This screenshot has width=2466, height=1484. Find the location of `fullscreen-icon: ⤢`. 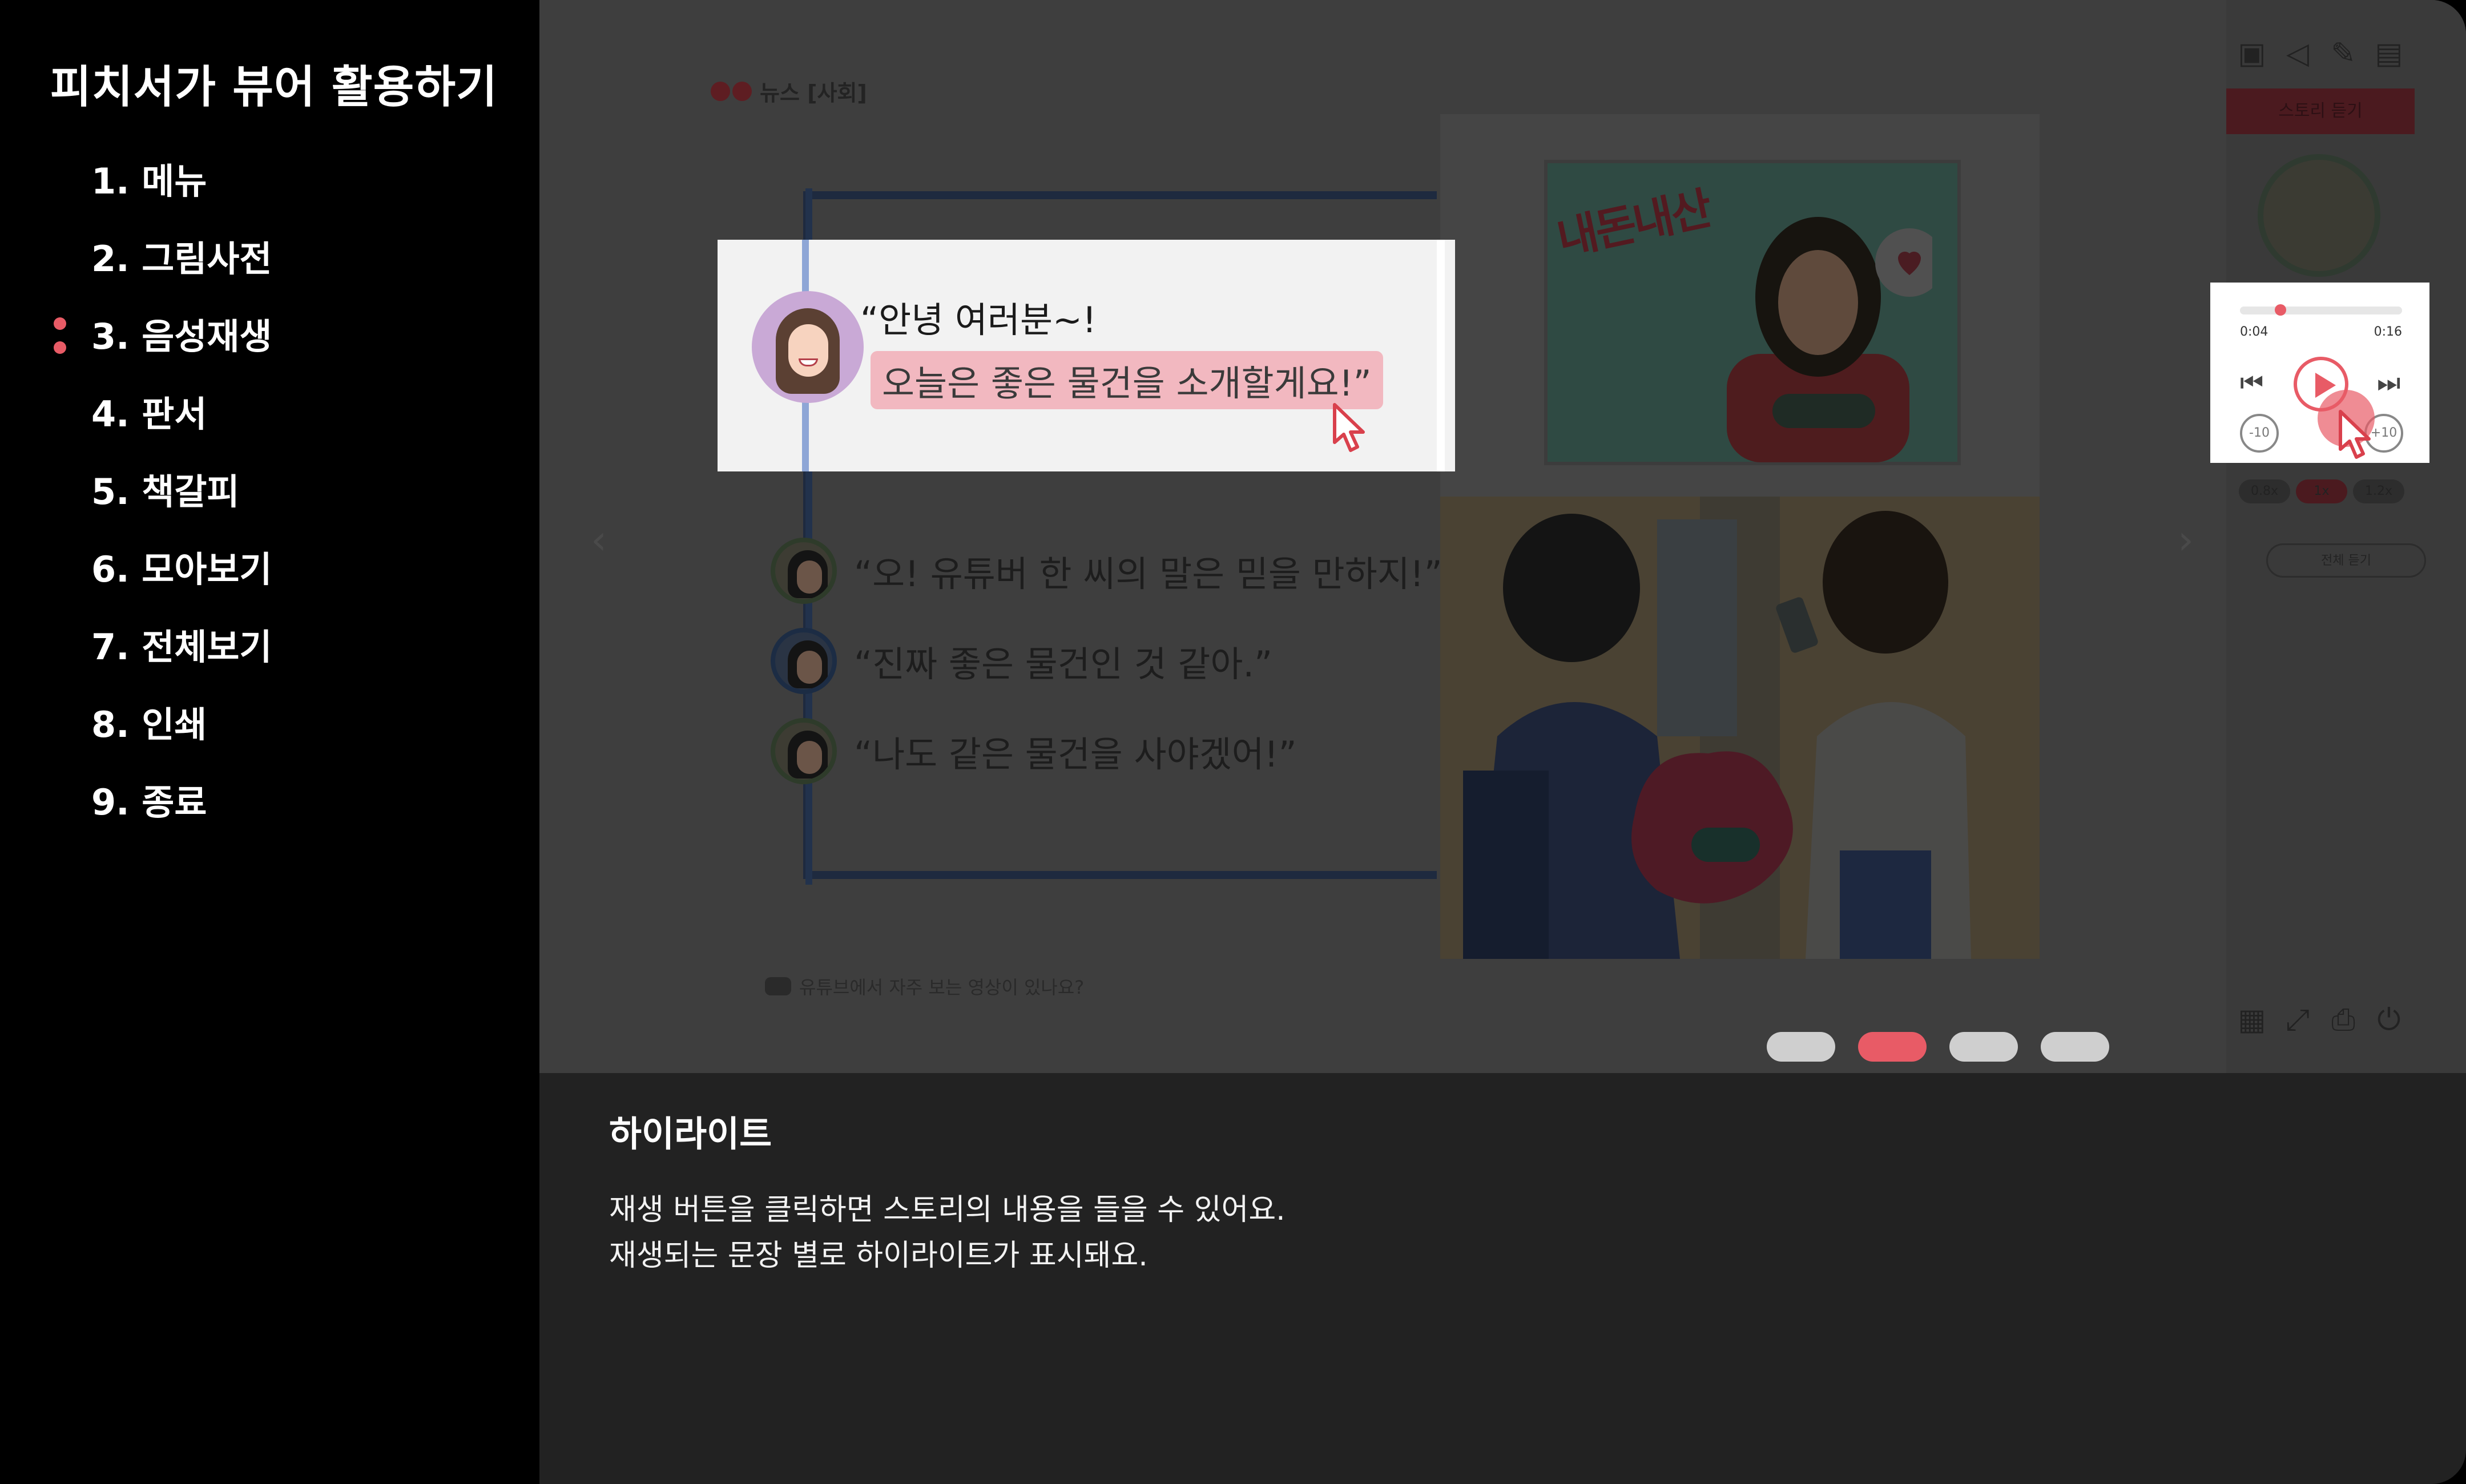

fullscreen-icon: ⤢ is located at coordinates (2297, 1020).